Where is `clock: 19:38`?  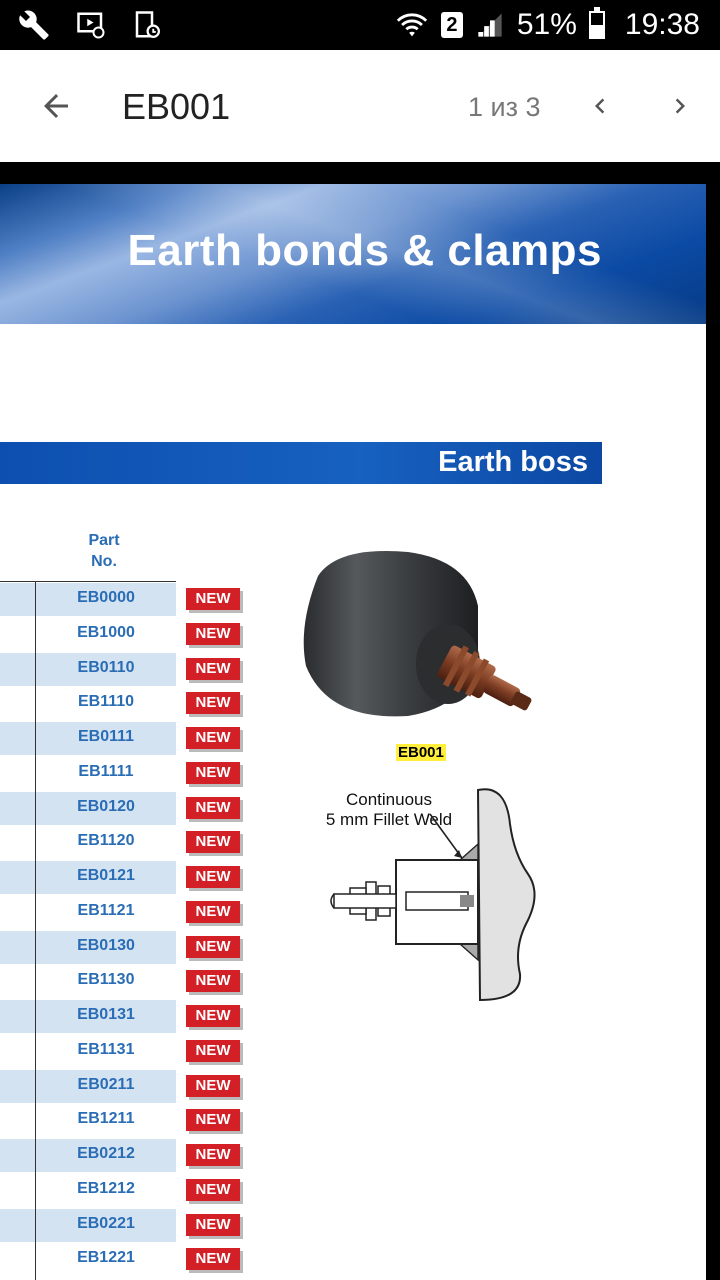 clock: 19:38 is located at coordinates (662, 24).